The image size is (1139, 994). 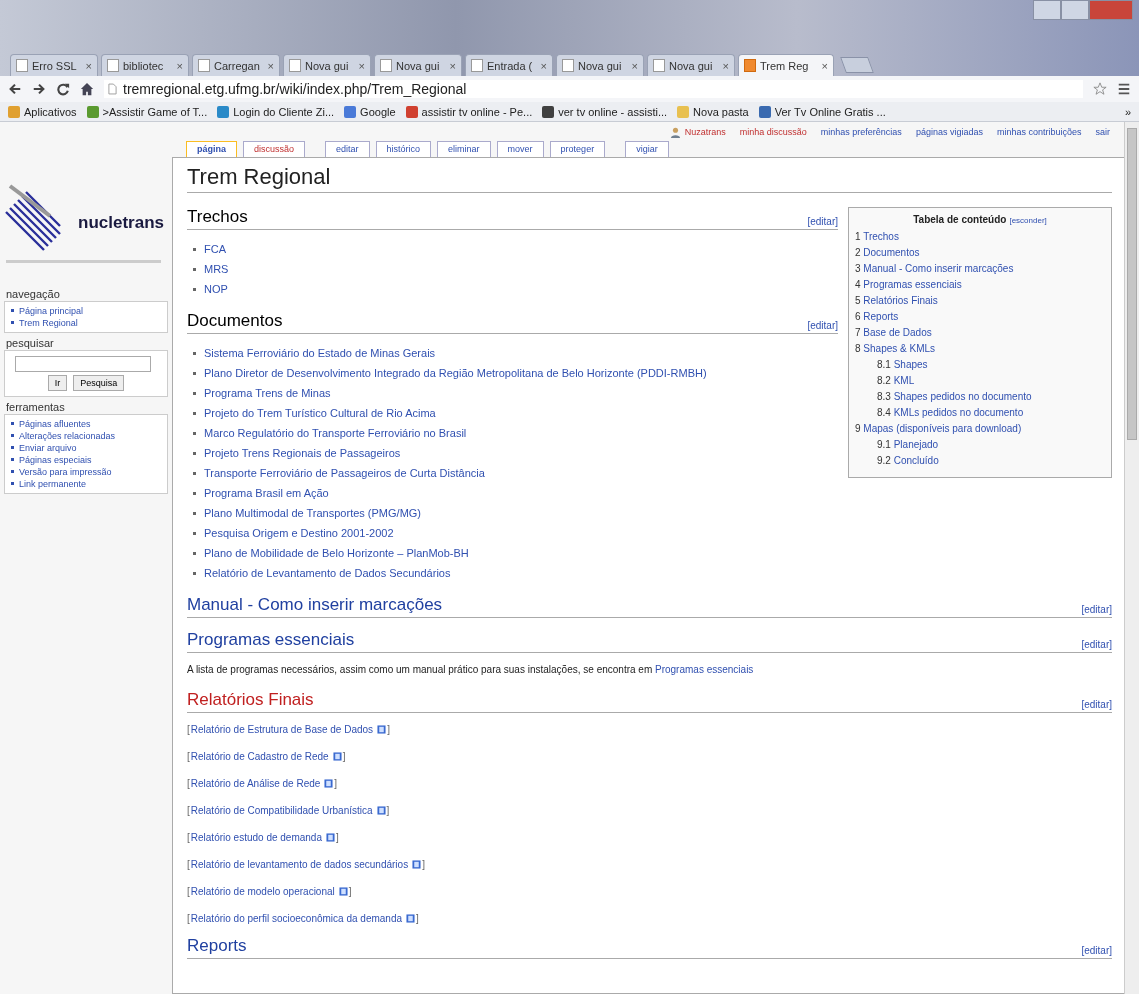 What do you see at coordinates (1127, 111) in the screenshot?
I see `more-bookmarks-button: »` at bounding box center [1127, 111].